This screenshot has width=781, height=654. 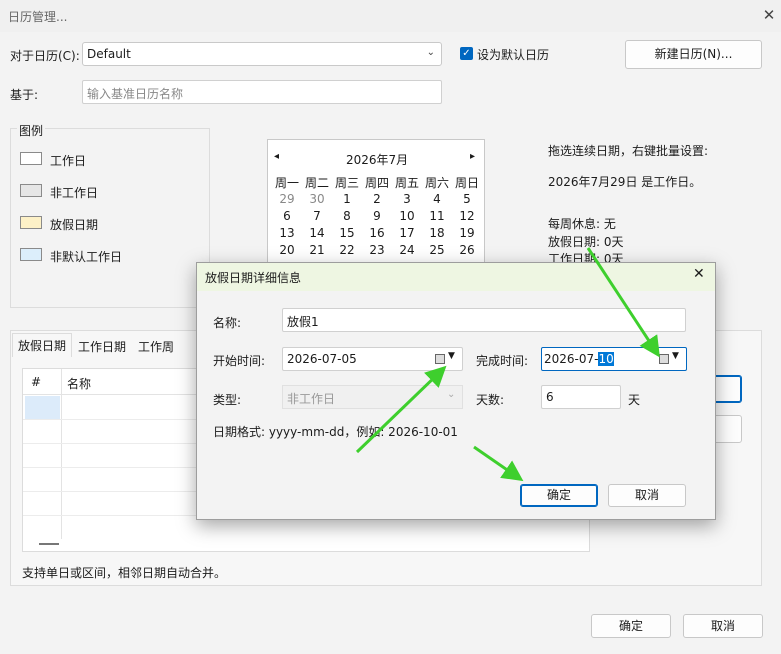 I want to click on dialog-days-input: 6, so click(x=581, y=397).